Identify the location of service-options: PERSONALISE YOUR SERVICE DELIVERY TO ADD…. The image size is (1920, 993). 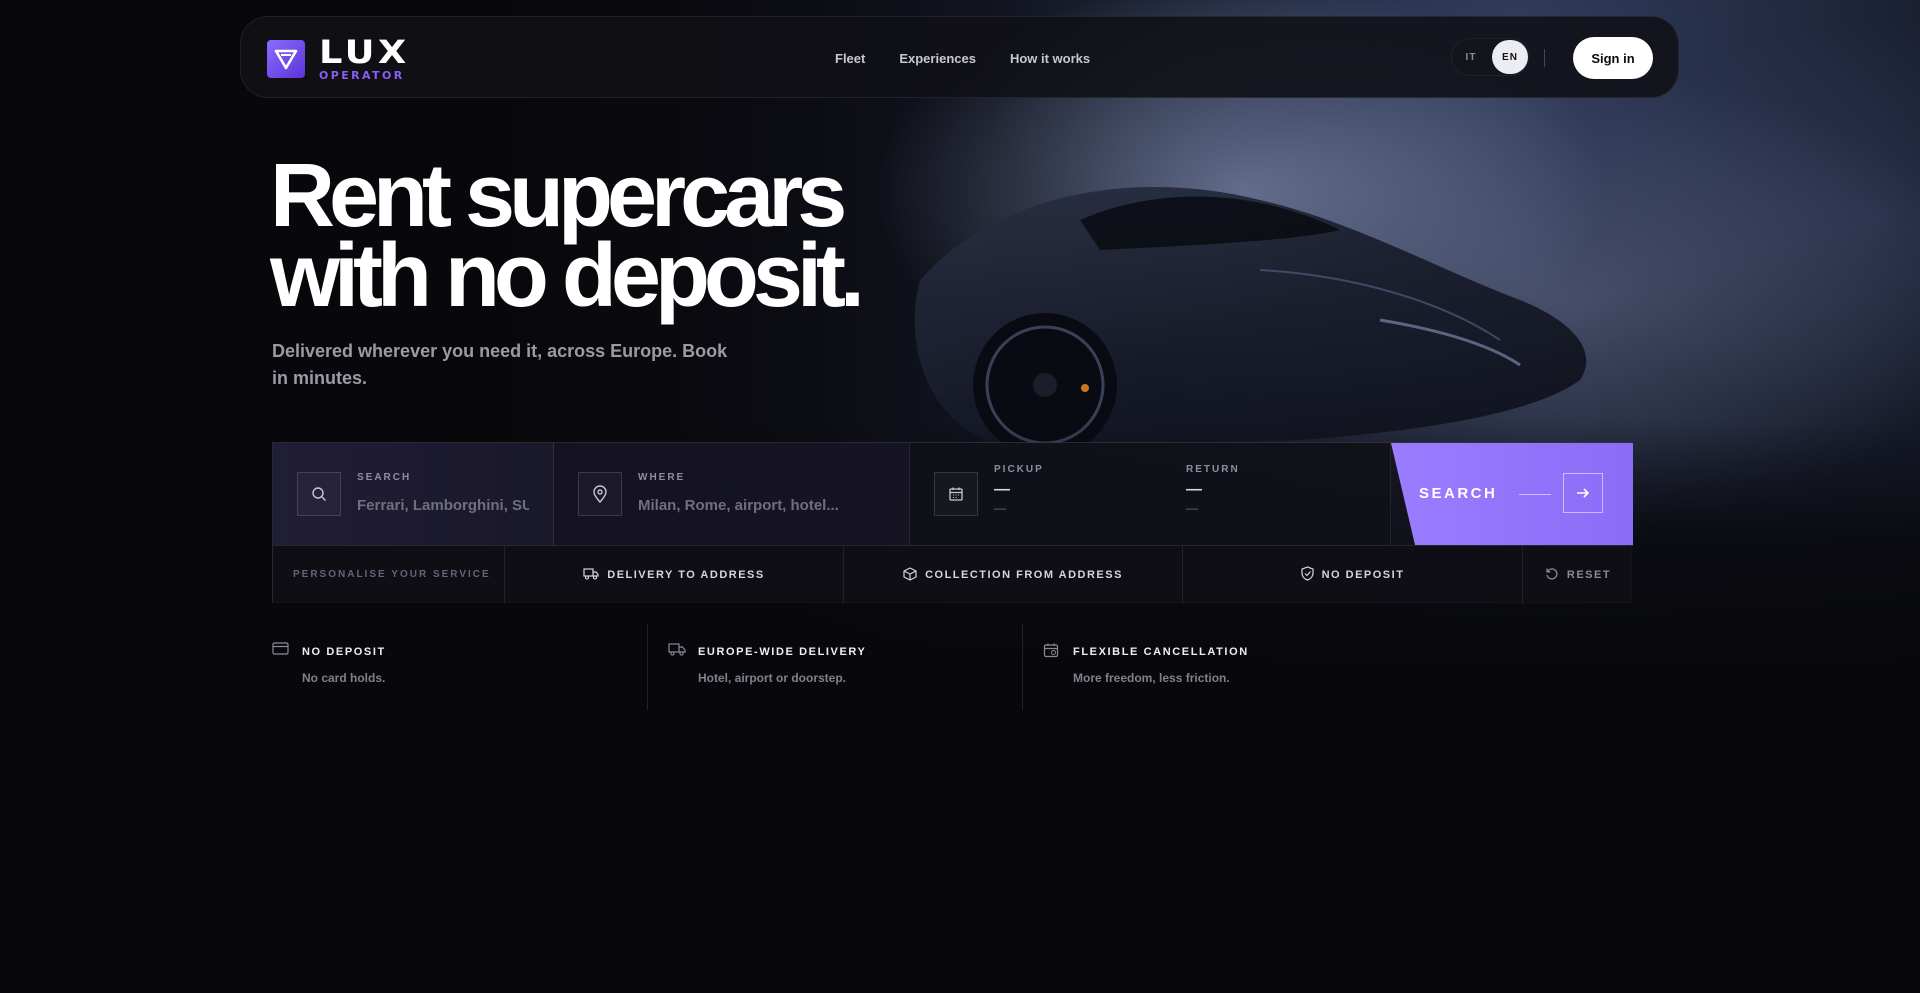
(953, 574).